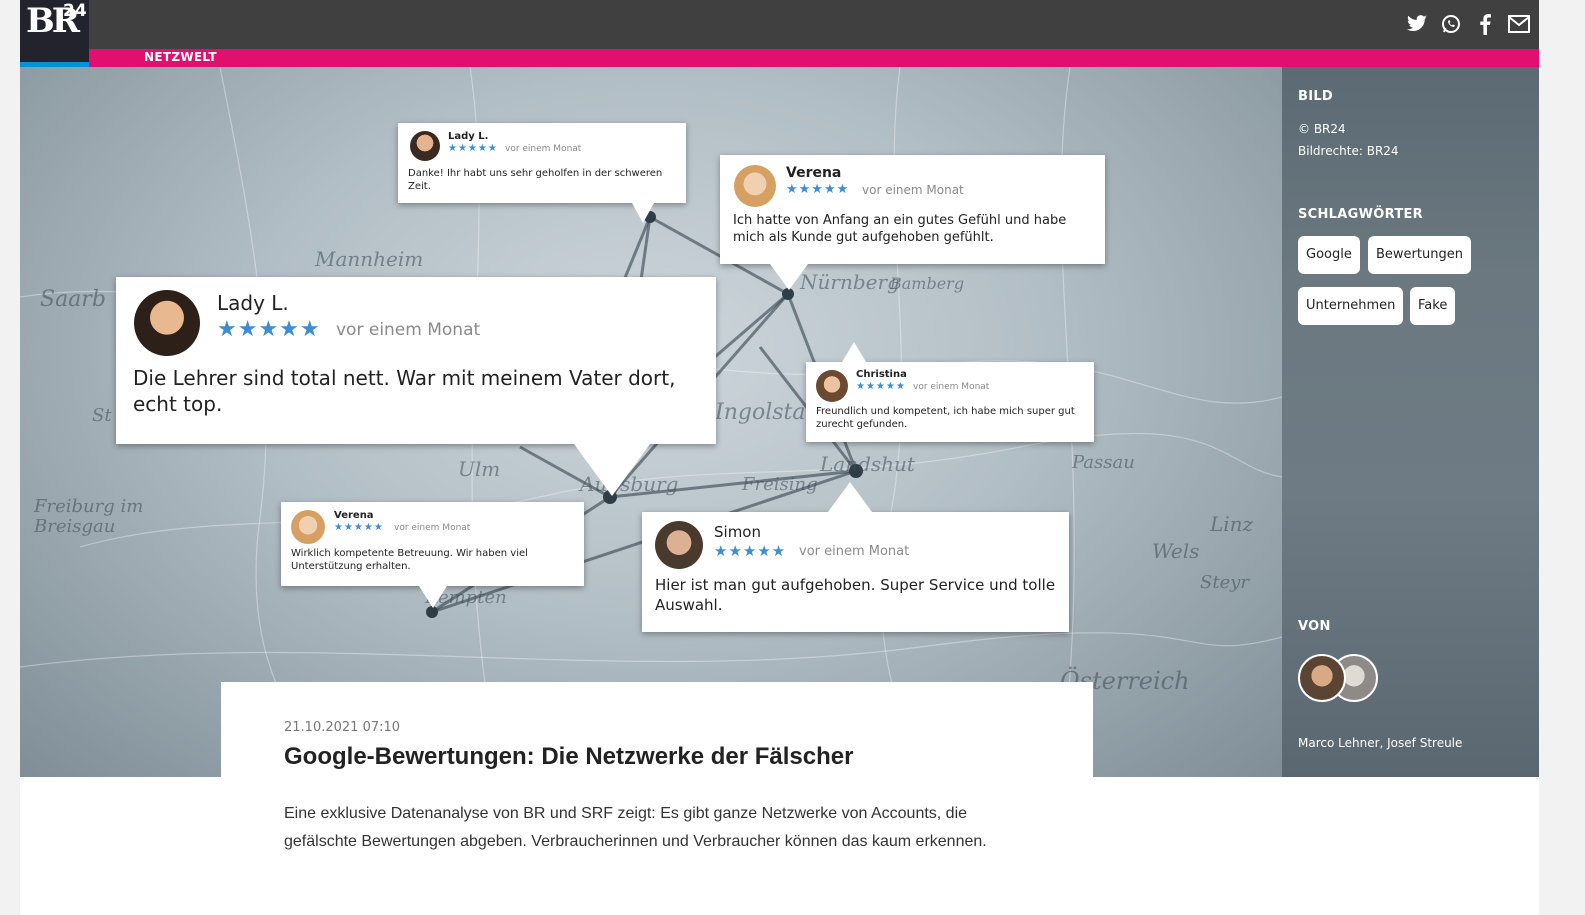 The width and height of the screenshot is (1585, 915). I want to click on author-avatars, so click(1343, 680).